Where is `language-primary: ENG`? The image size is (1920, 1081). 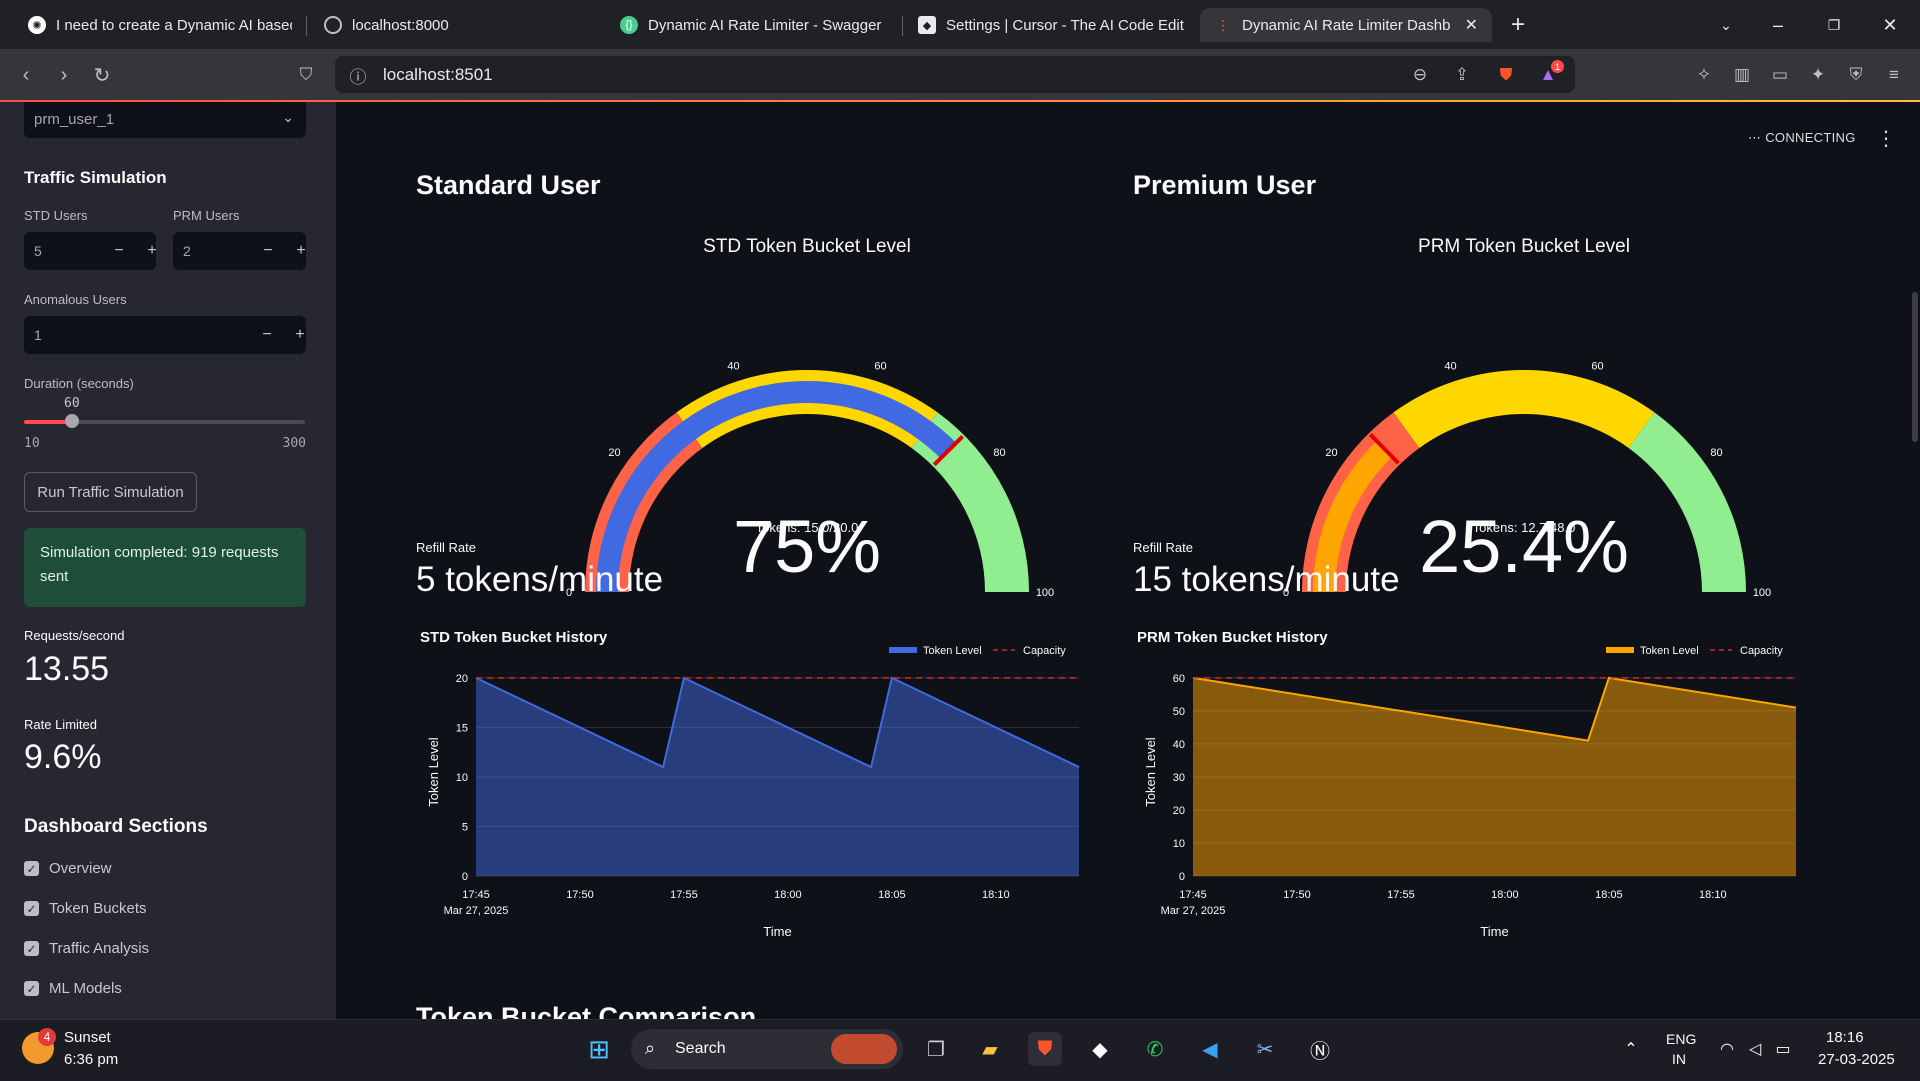 language-primary: ENG is located at coordinates (1681, 1039).